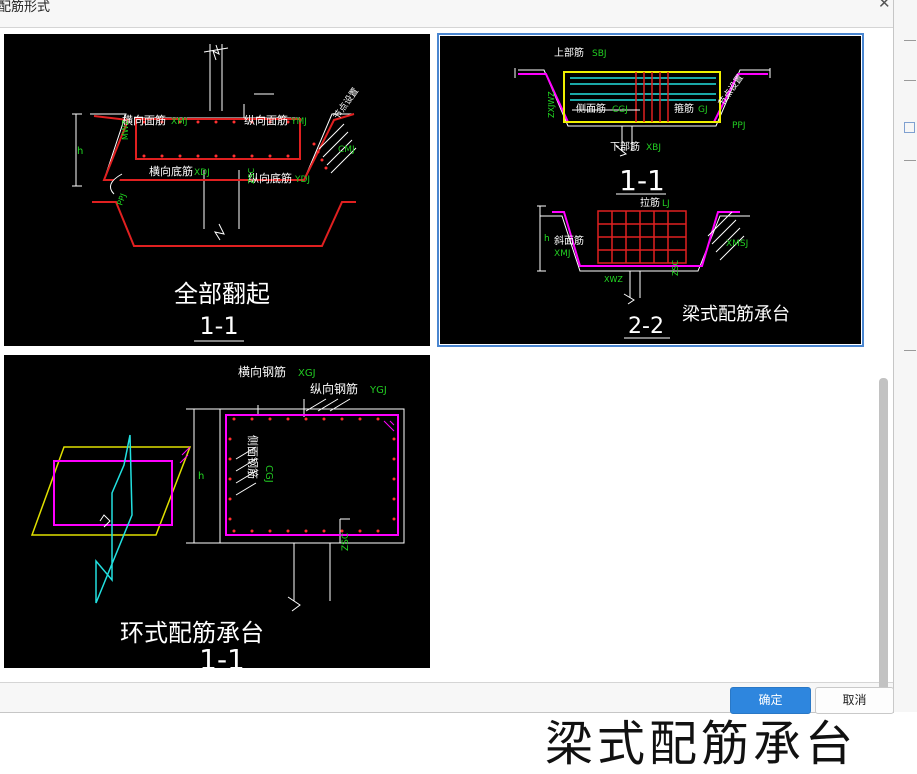  I want to click on label-heng-di-code: XDJ, so click(202, 173).